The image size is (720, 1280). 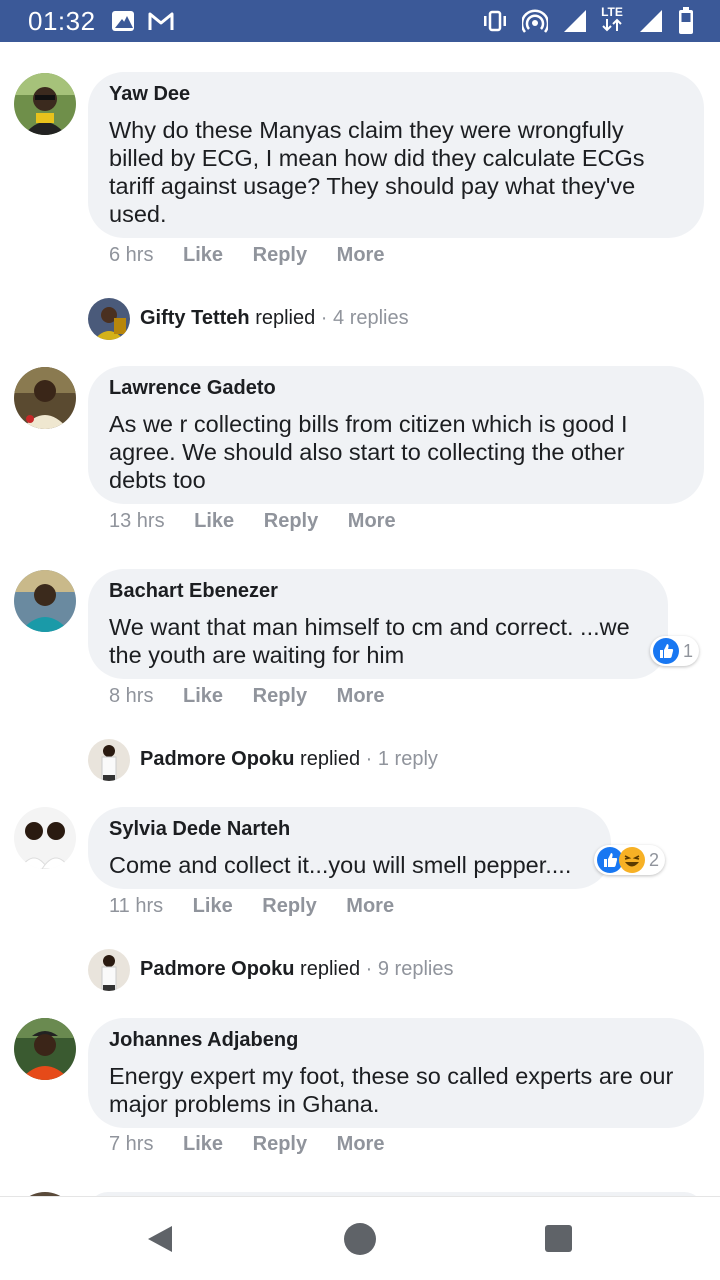 I want to click on reply-count: · 9 replies, so click(x=407, y=969).